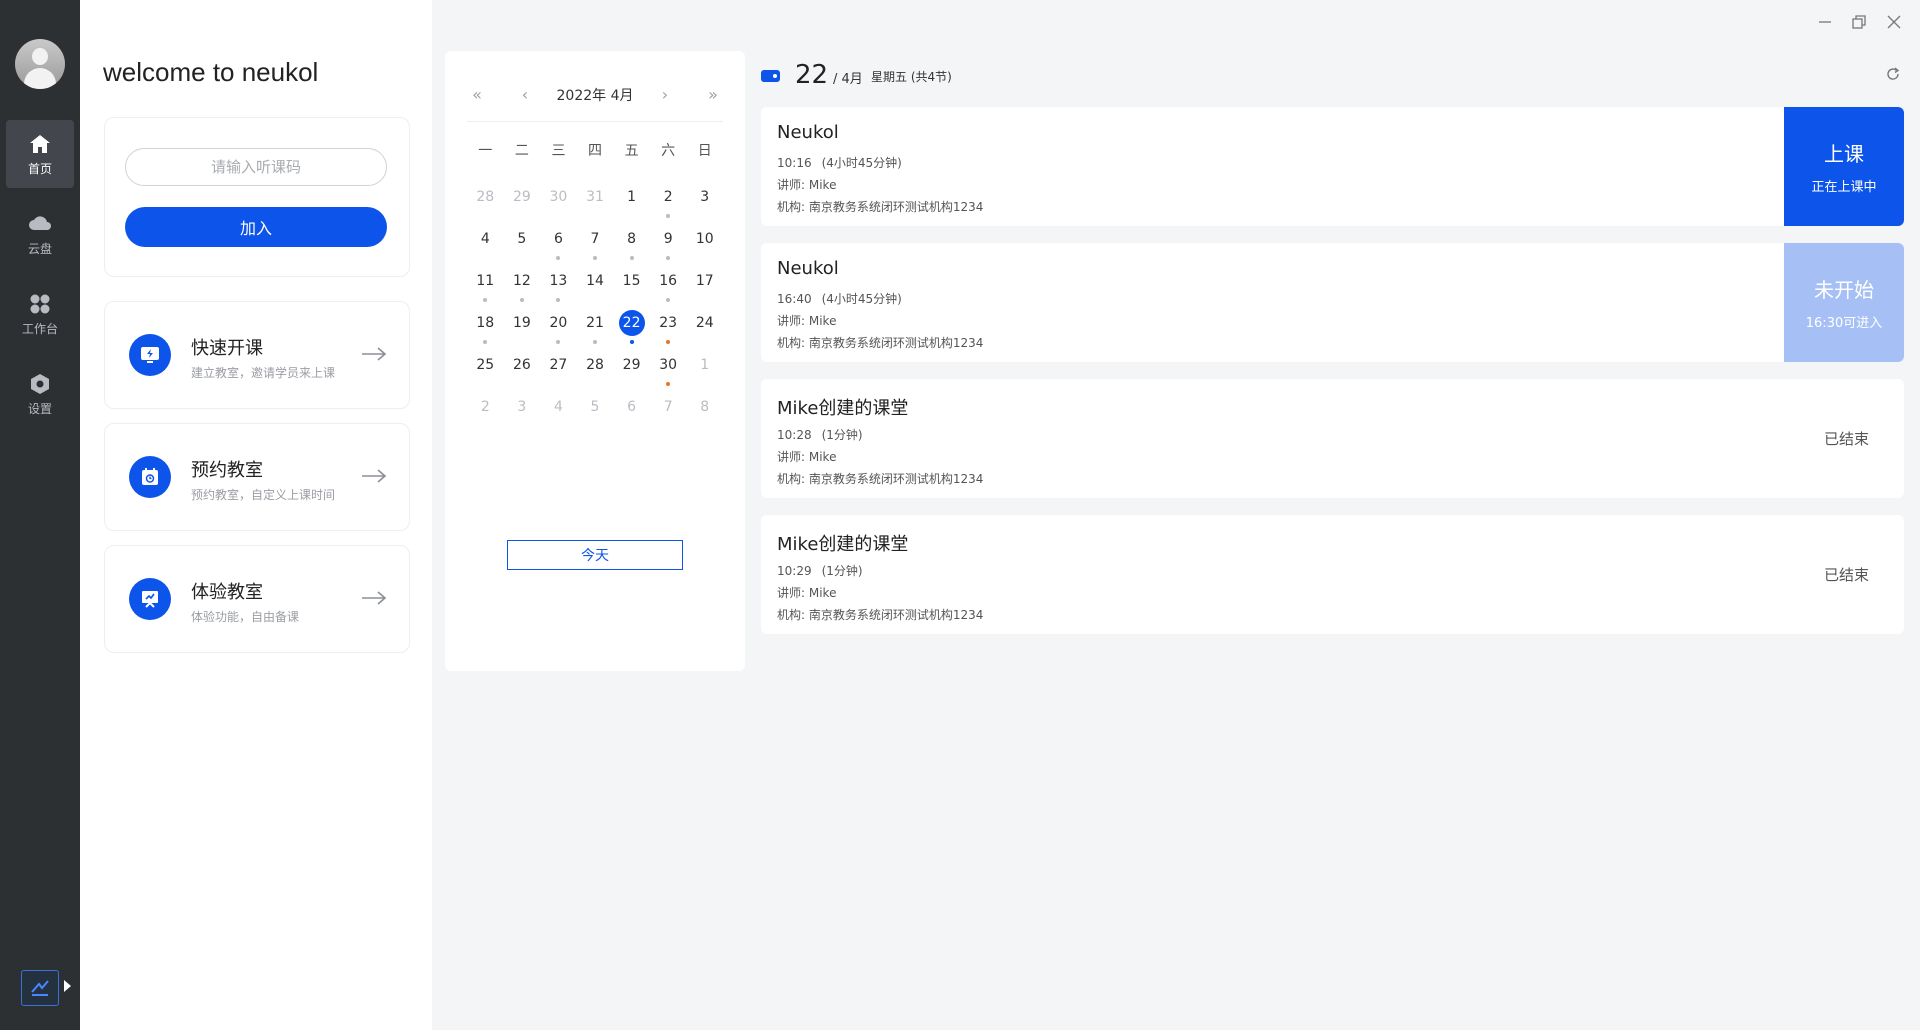 The width and height of the screenshot is (1920, 1030). Describe the element at coordinates (485, 327) in the screenshot. I see `calendar-day: 18` at that location.